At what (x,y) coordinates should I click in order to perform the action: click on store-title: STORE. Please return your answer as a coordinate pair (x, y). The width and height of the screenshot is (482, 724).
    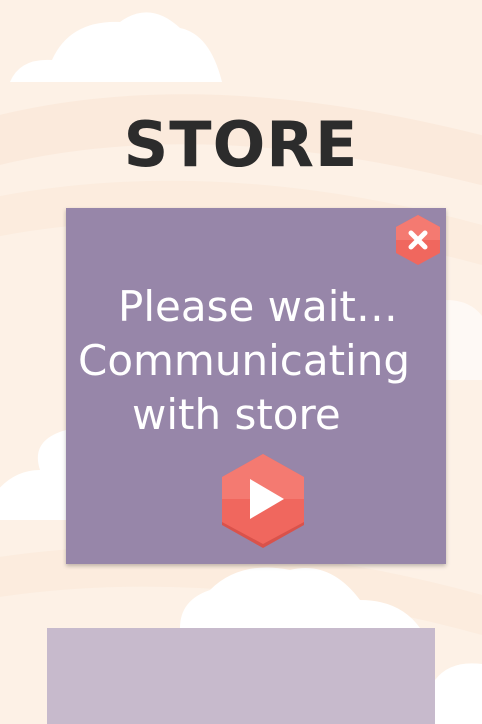
    Looking at the image, I should click on (241, 144).